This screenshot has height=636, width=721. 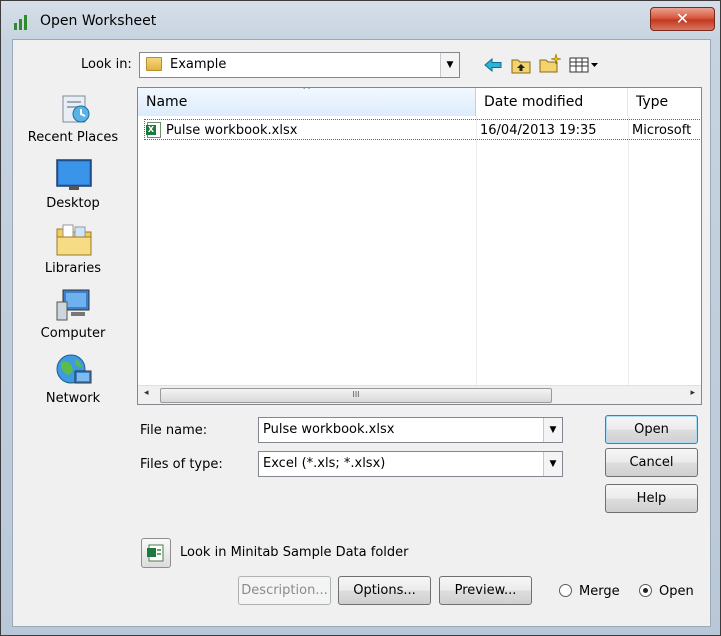 I want to click on filetype-label: Files of type:, so click(x=181, y=464).